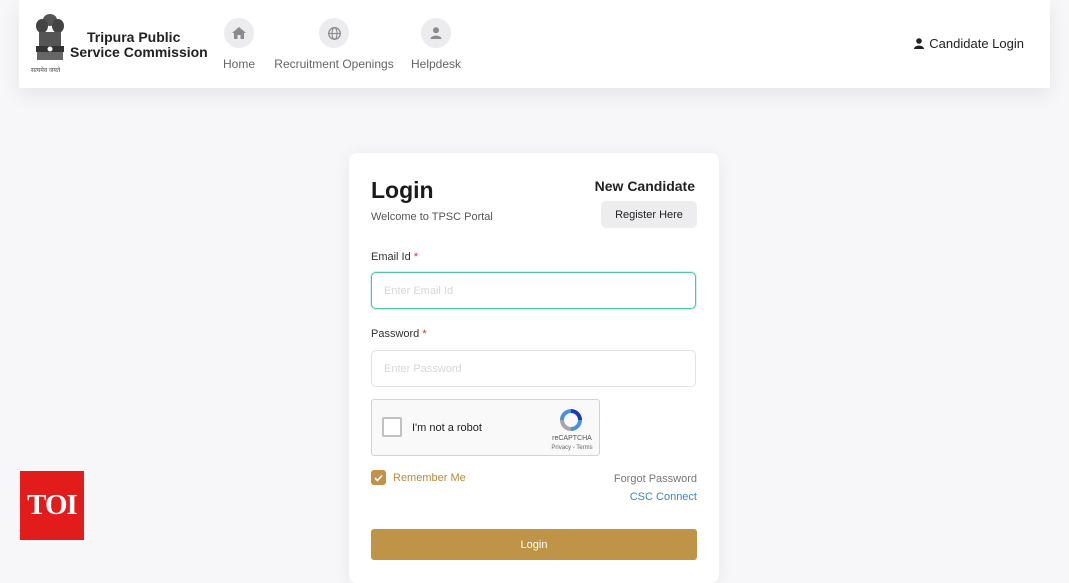 The width and height of the screenshot is (1069, 583). What do you see at coordinates (432, 217) in the screenshot?
I see `login-subtitle: Welcome to TPSC Portal` at bounding box center [432, 217].